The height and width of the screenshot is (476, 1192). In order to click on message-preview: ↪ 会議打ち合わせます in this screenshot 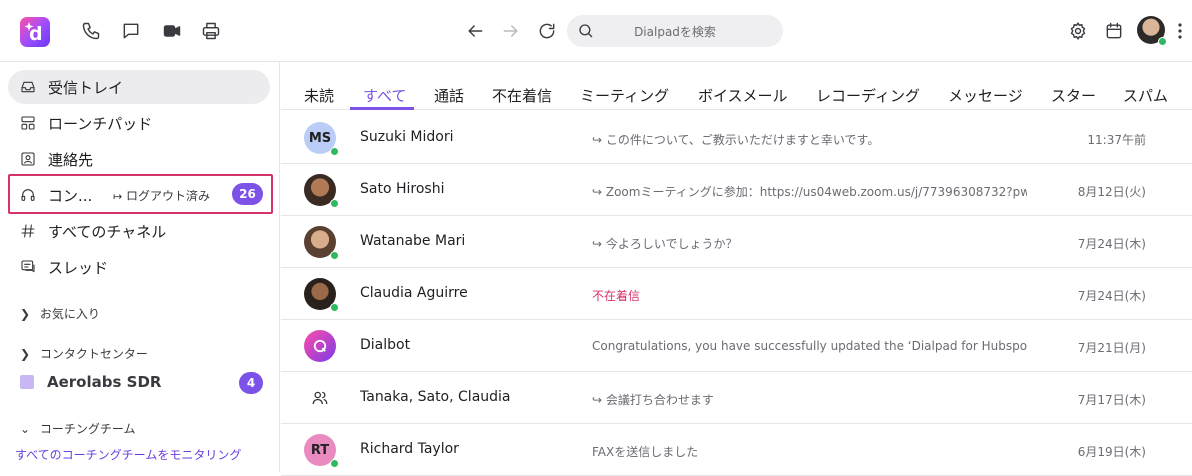, I will do `click(653, 400)`.